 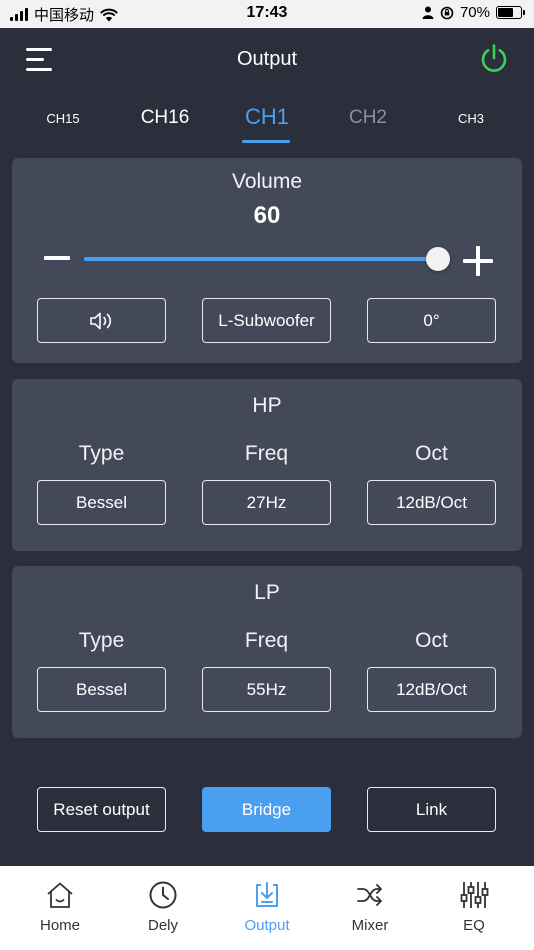 I want to click on lp-oct-button: 12dB/Oct, so click(x=431, y=689).